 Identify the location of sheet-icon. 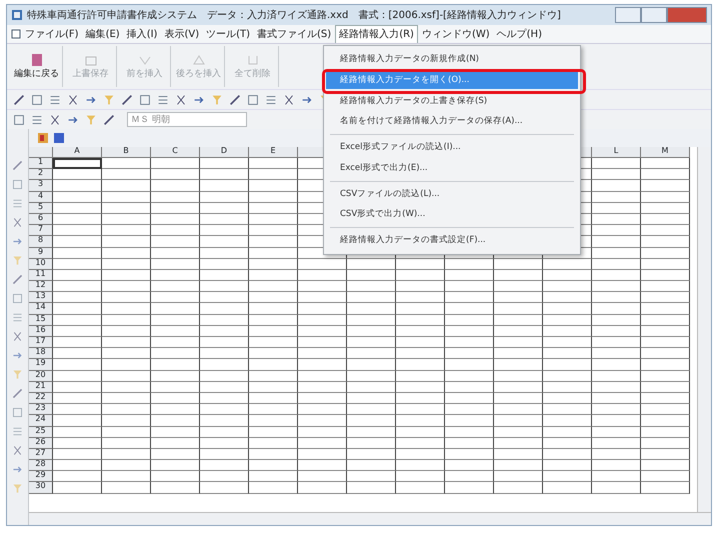
(43, 138).